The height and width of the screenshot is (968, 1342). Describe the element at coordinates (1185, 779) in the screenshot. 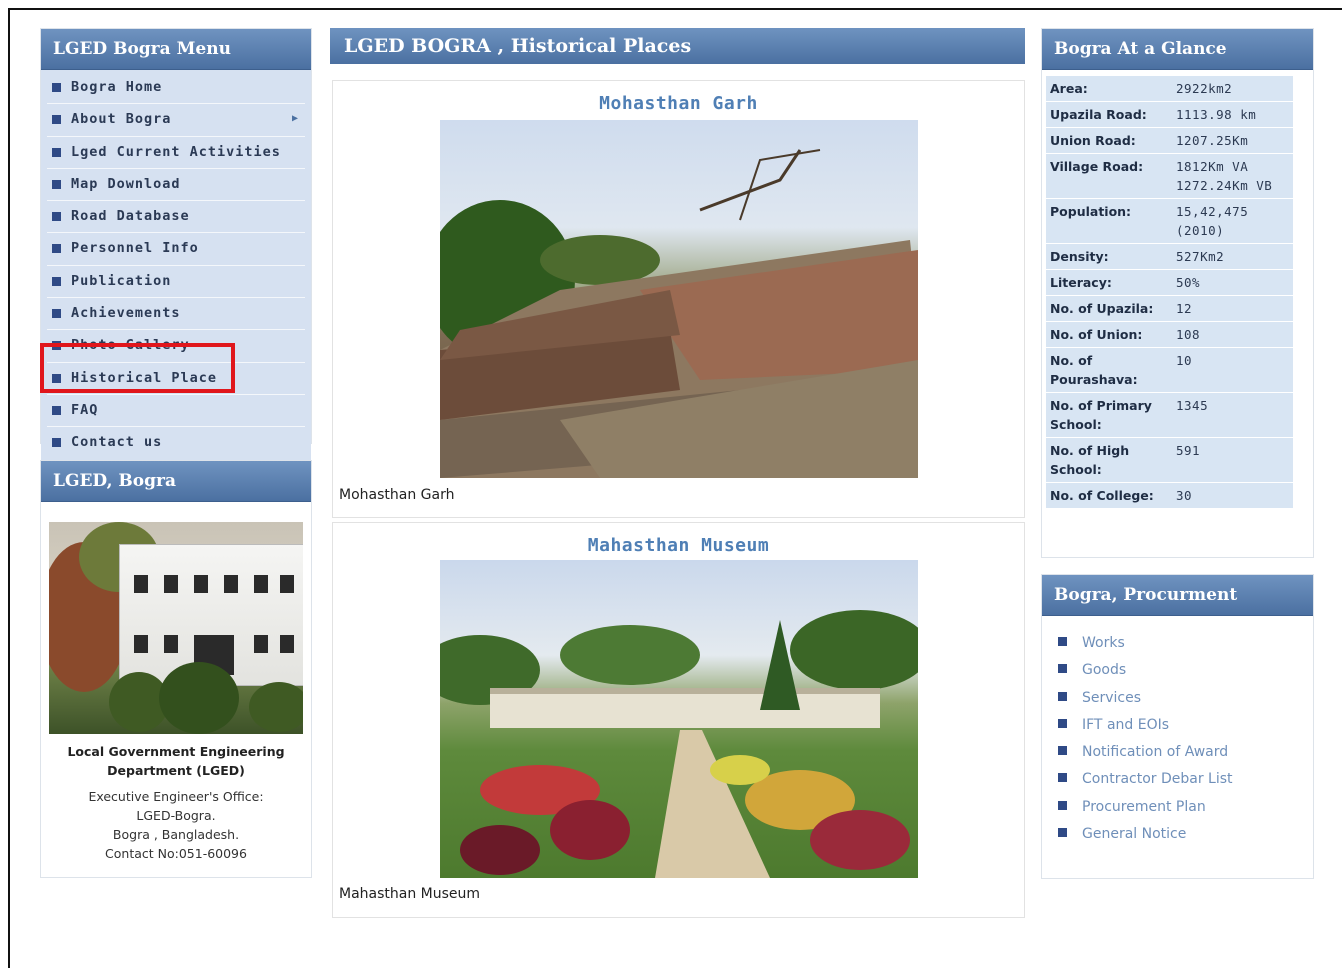

I see `procurement-link-contractor-debar: Contractor Debar List` at that location.